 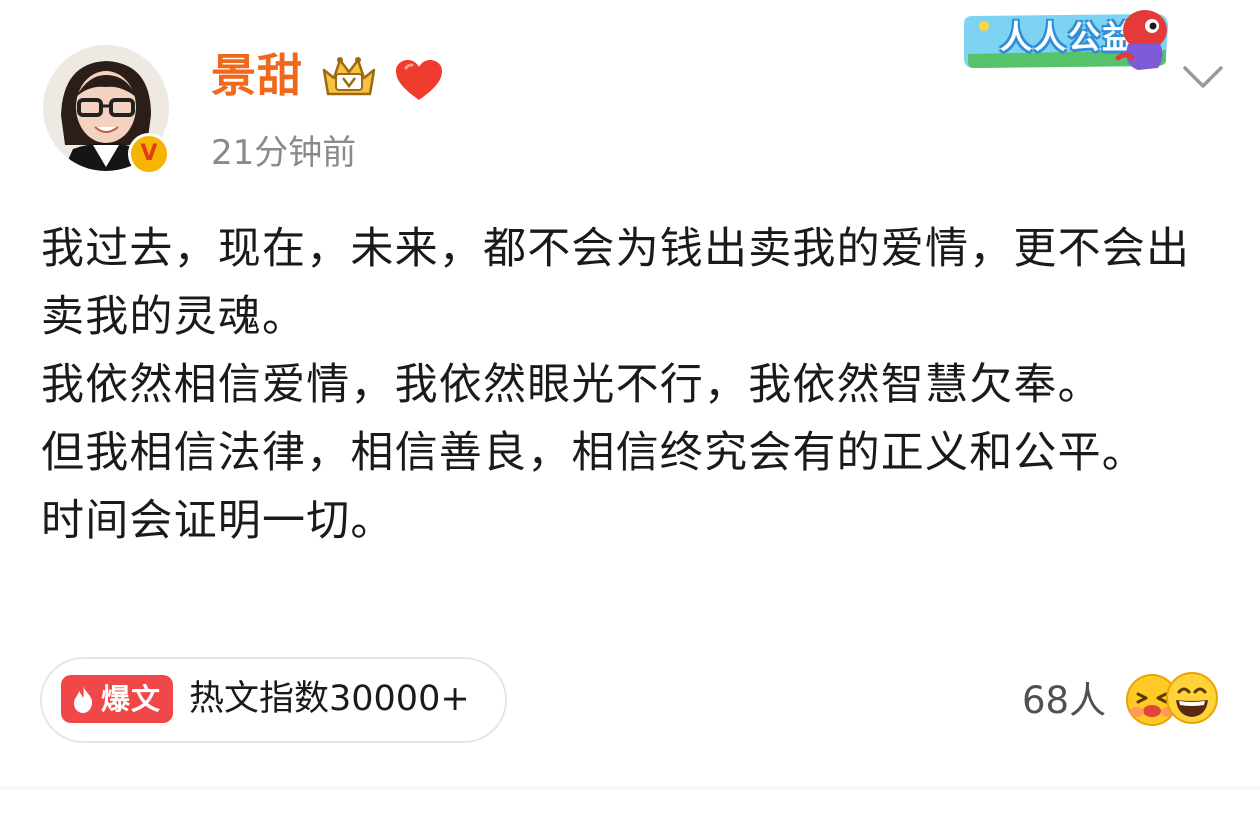 What do you see at coordinates (218, 521) in the screenshot?
I see `post-body-line: 时间会证明一切。` at bounding box center [218, 521].